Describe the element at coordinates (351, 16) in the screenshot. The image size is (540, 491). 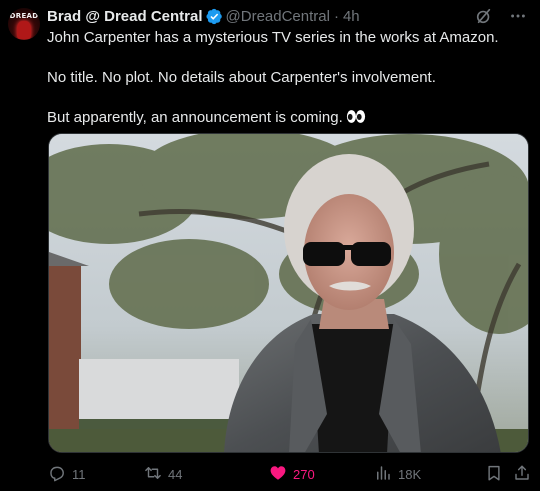
I see `timestamp: 4h` at that location.